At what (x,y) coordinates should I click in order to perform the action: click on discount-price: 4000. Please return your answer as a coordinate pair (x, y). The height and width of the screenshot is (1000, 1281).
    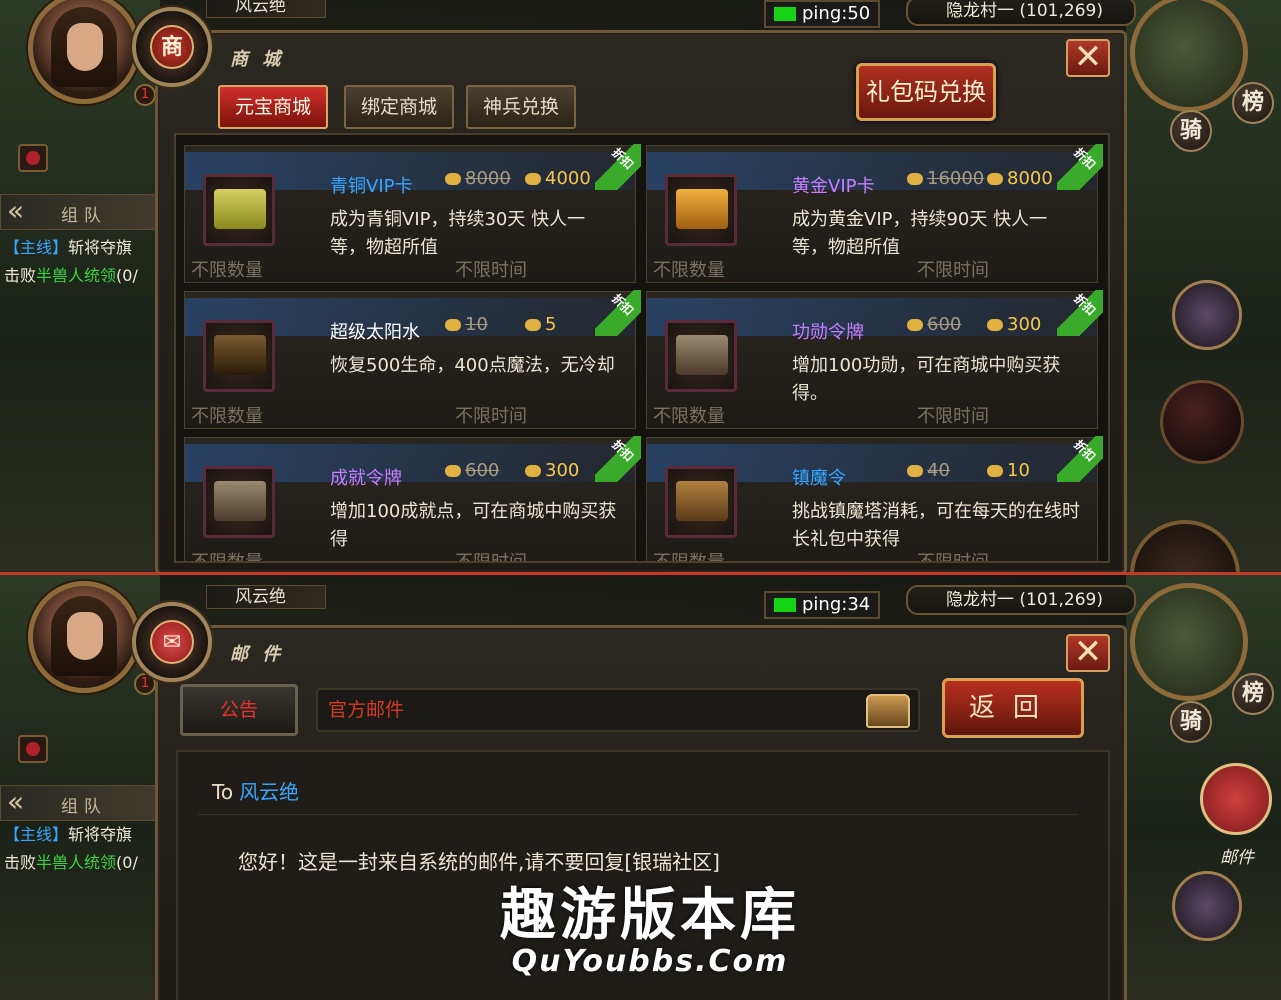
    Looking at the image, I should click on (558, 178).